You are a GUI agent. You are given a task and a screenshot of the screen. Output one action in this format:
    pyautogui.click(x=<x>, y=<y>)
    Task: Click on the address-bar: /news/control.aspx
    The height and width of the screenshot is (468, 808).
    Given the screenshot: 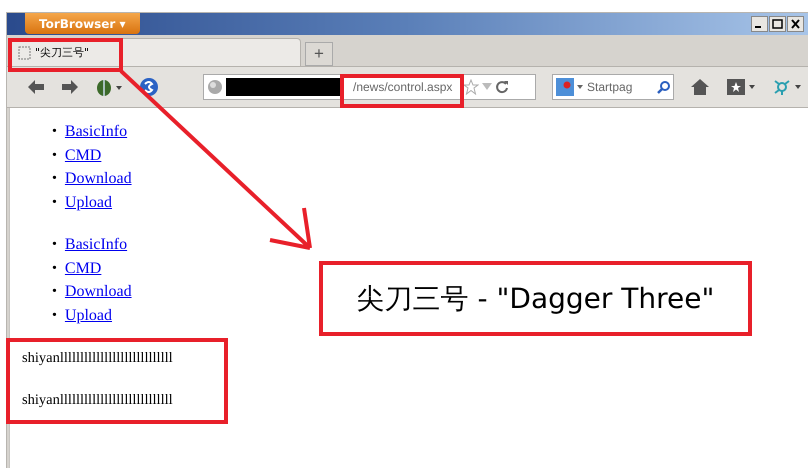 What is the action you would take?
    pyautogui.click(x=369, y=87)
    